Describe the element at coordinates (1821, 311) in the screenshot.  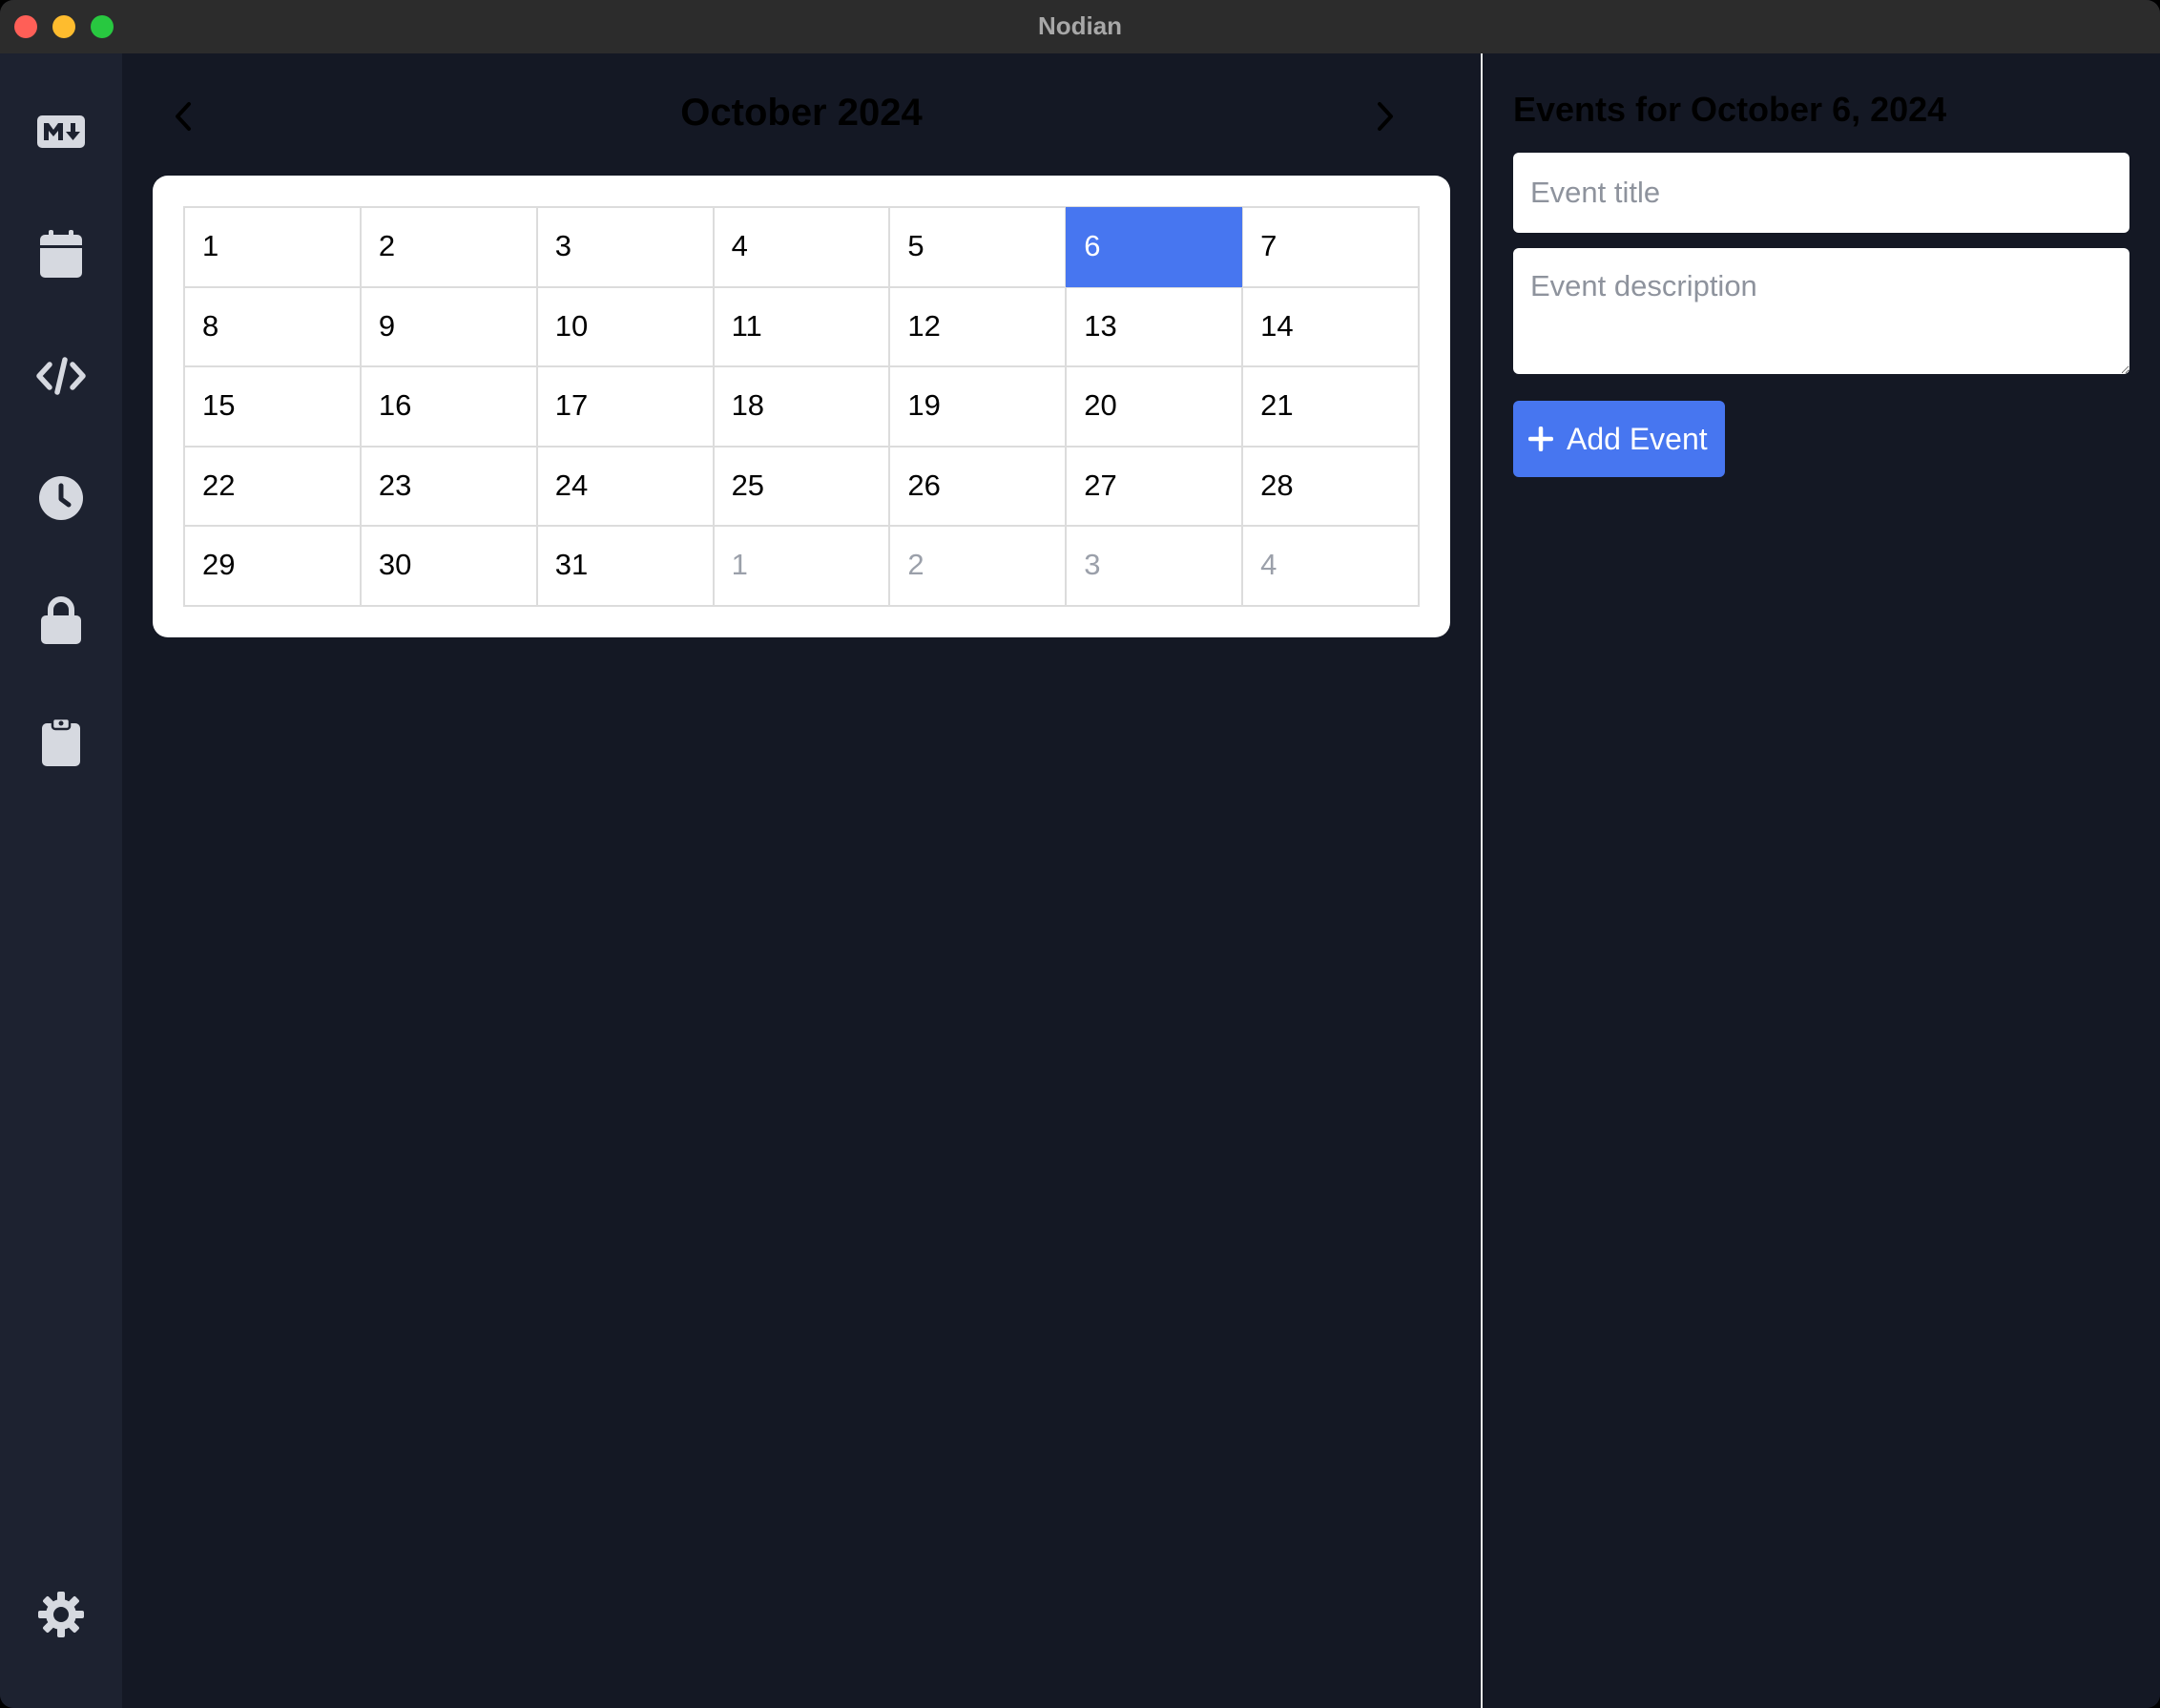
I see `event-description-input` at that location.